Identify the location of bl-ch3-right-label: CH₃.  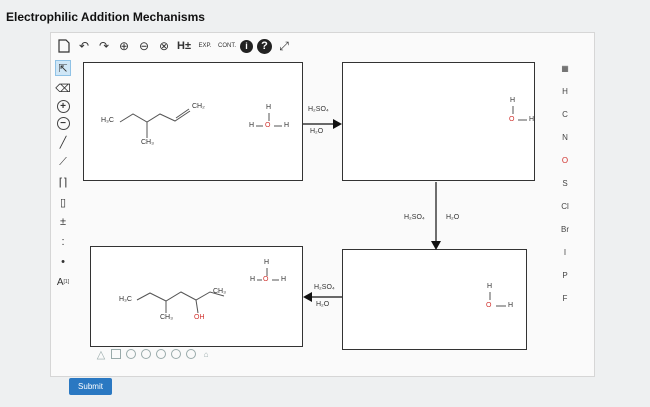
(219, 291).